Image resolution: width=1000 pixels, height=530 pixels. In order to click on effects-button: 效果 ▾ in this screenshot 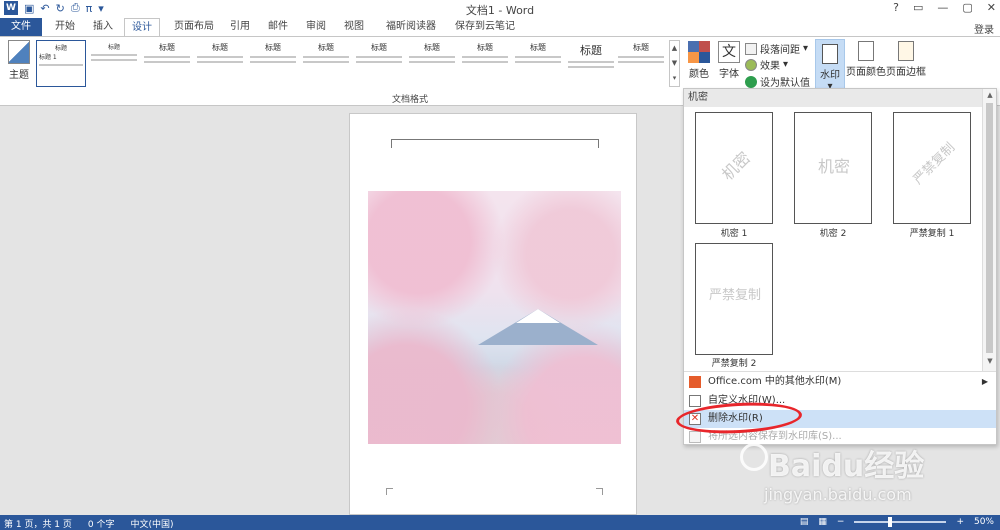, I will do `click(766, 64)`.